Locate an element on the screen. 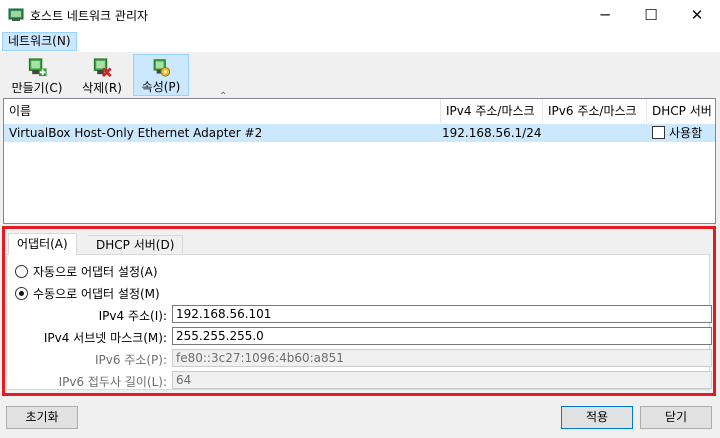 Image resolution: width=720 pixels, height=438 pixels. menu-bar: 네트워크(N) is located at coordinates (360, 41).